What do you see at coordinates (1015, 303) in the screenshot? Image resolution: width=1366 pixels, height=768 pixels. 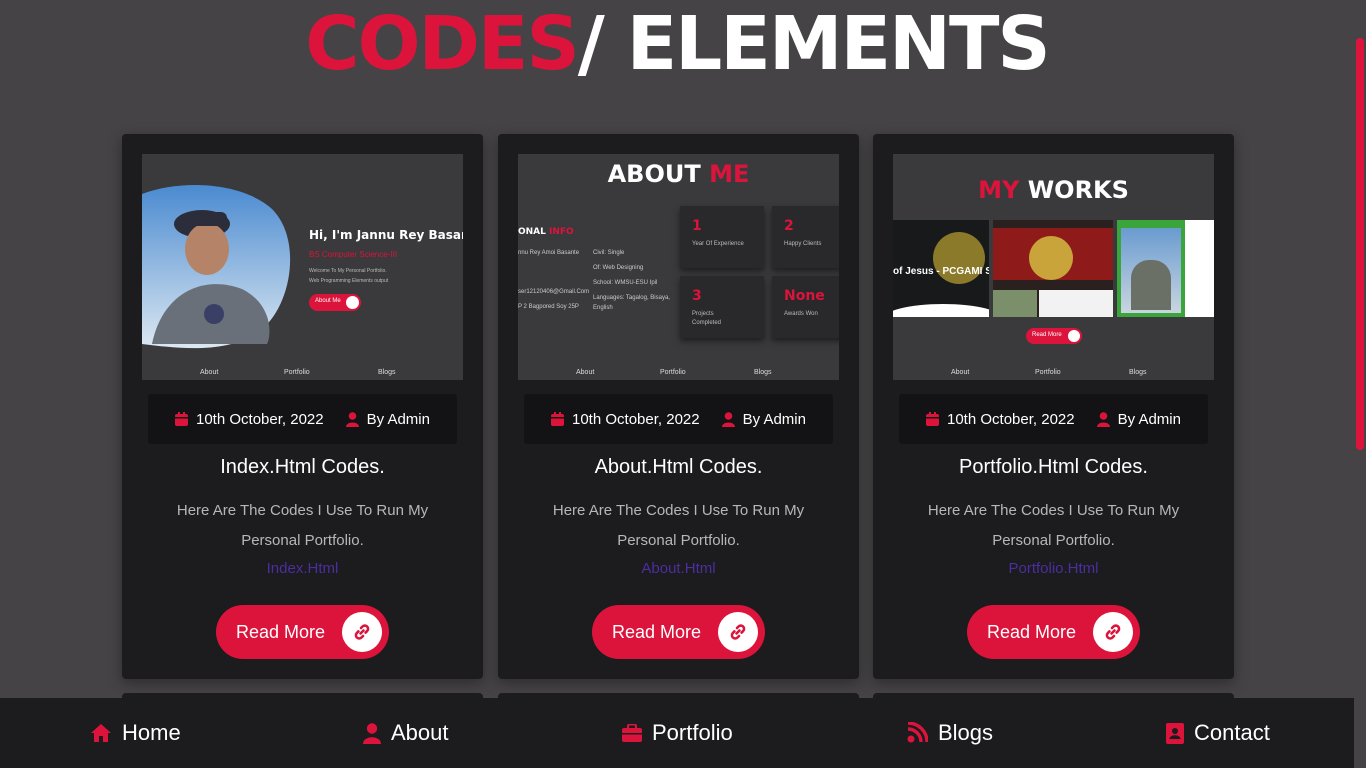 I see `preview-shot-2-photo` at bounding box center [1015, 303].